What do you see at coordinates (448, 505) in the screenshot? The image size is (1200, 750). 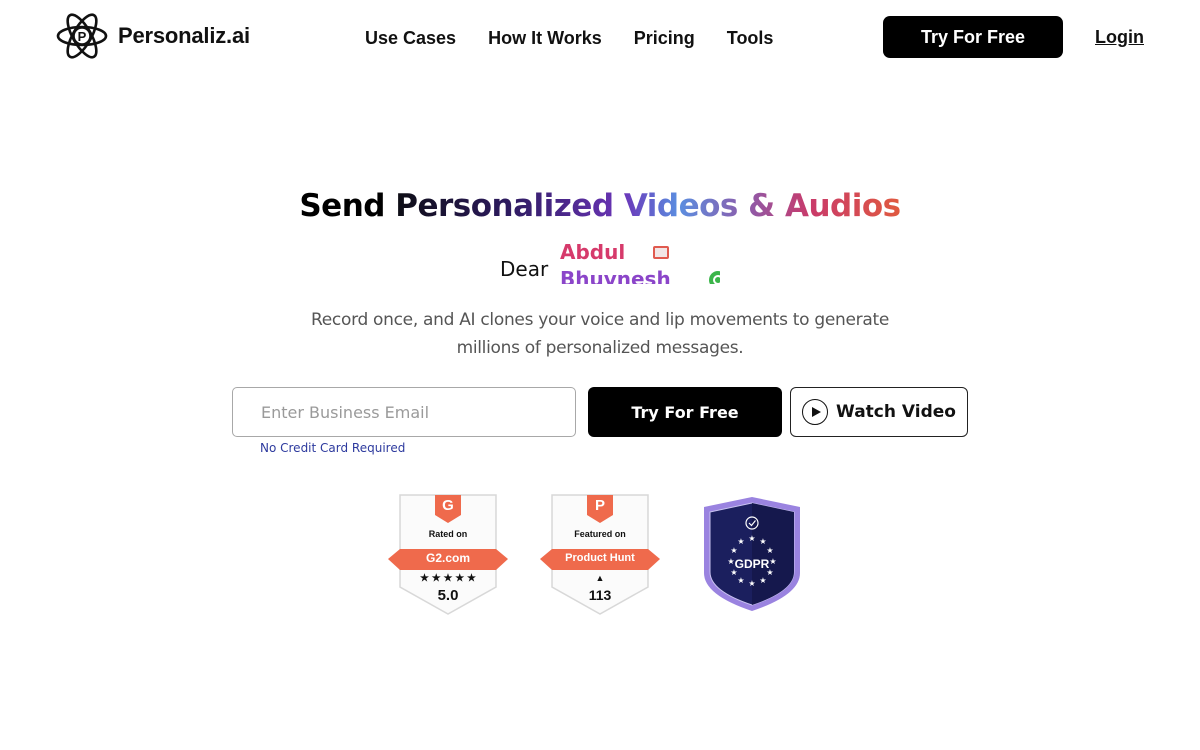 I see `g2-logo: G` at bounding box center [448, 505].